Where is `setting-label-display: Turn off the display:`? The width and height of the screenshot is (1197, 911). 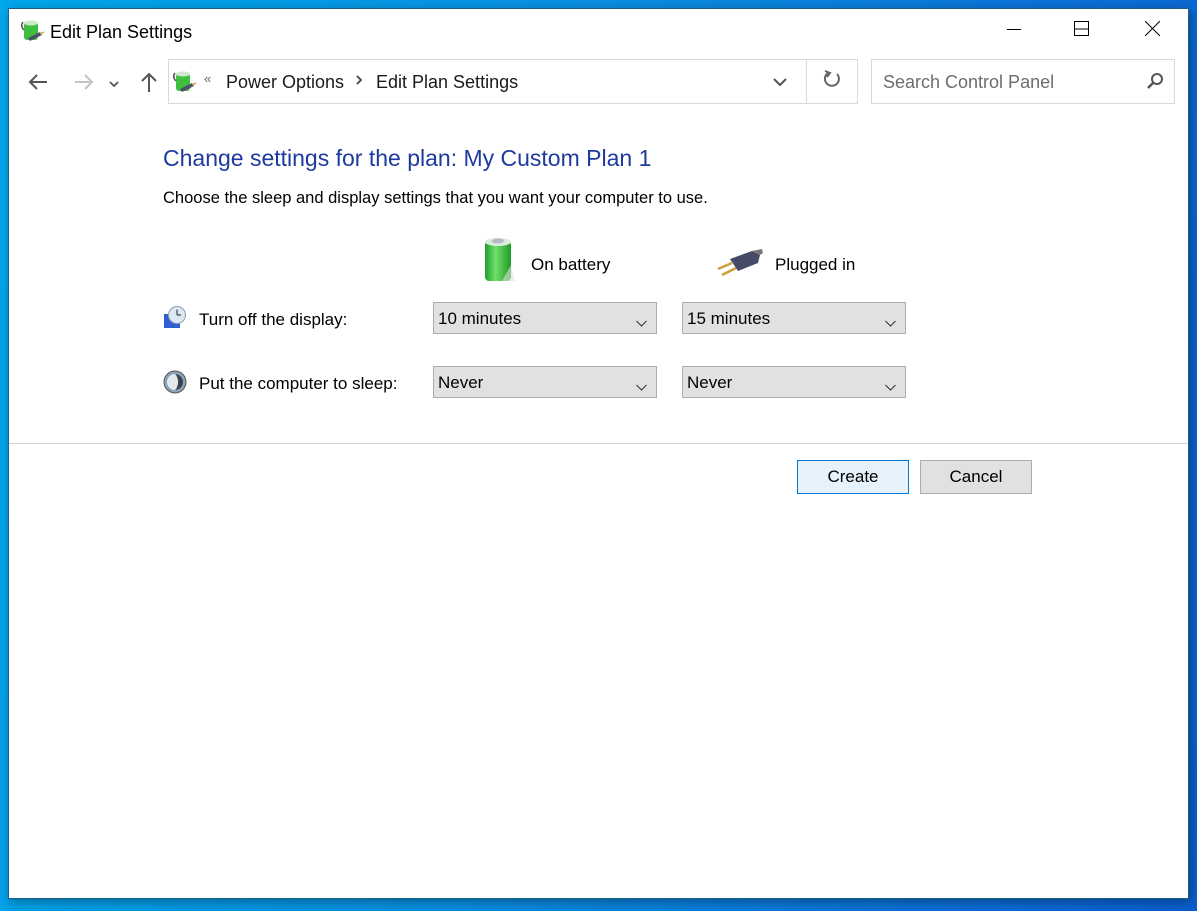 setting-label-display: Turn off the display: is located at coordinates (273, 319).